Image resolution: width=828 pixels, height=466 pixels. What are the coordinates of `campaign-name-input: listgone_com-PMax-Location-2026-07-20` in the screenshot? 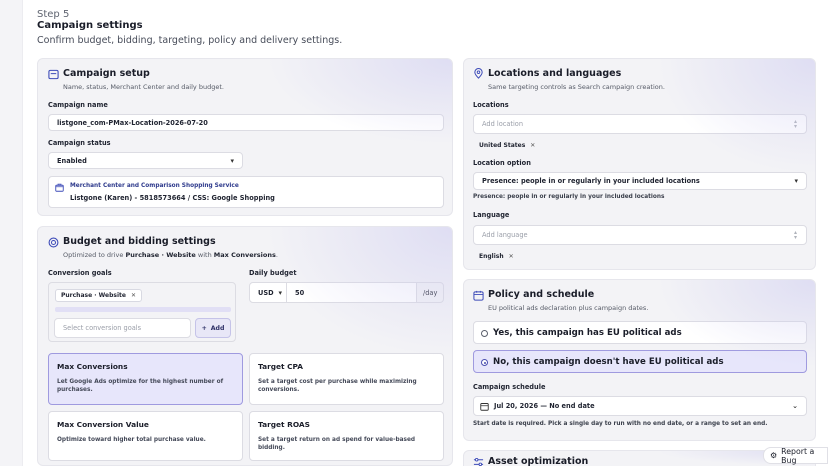 It's located at (246, 122).